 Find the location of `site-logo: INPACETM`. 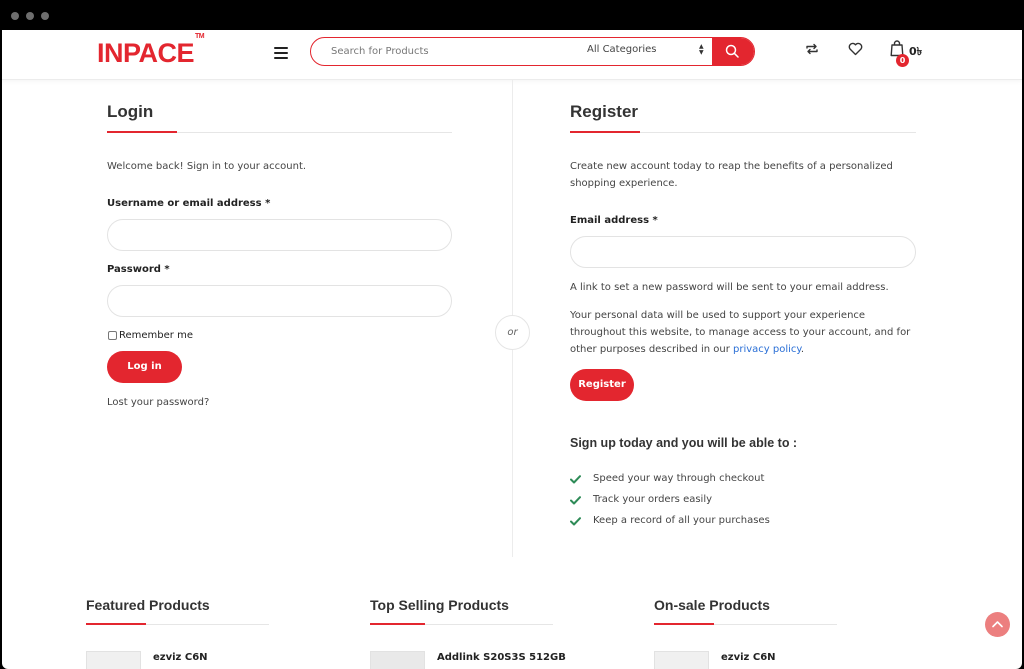

site-logo: INPACETM is located at coordinates (151, 51).